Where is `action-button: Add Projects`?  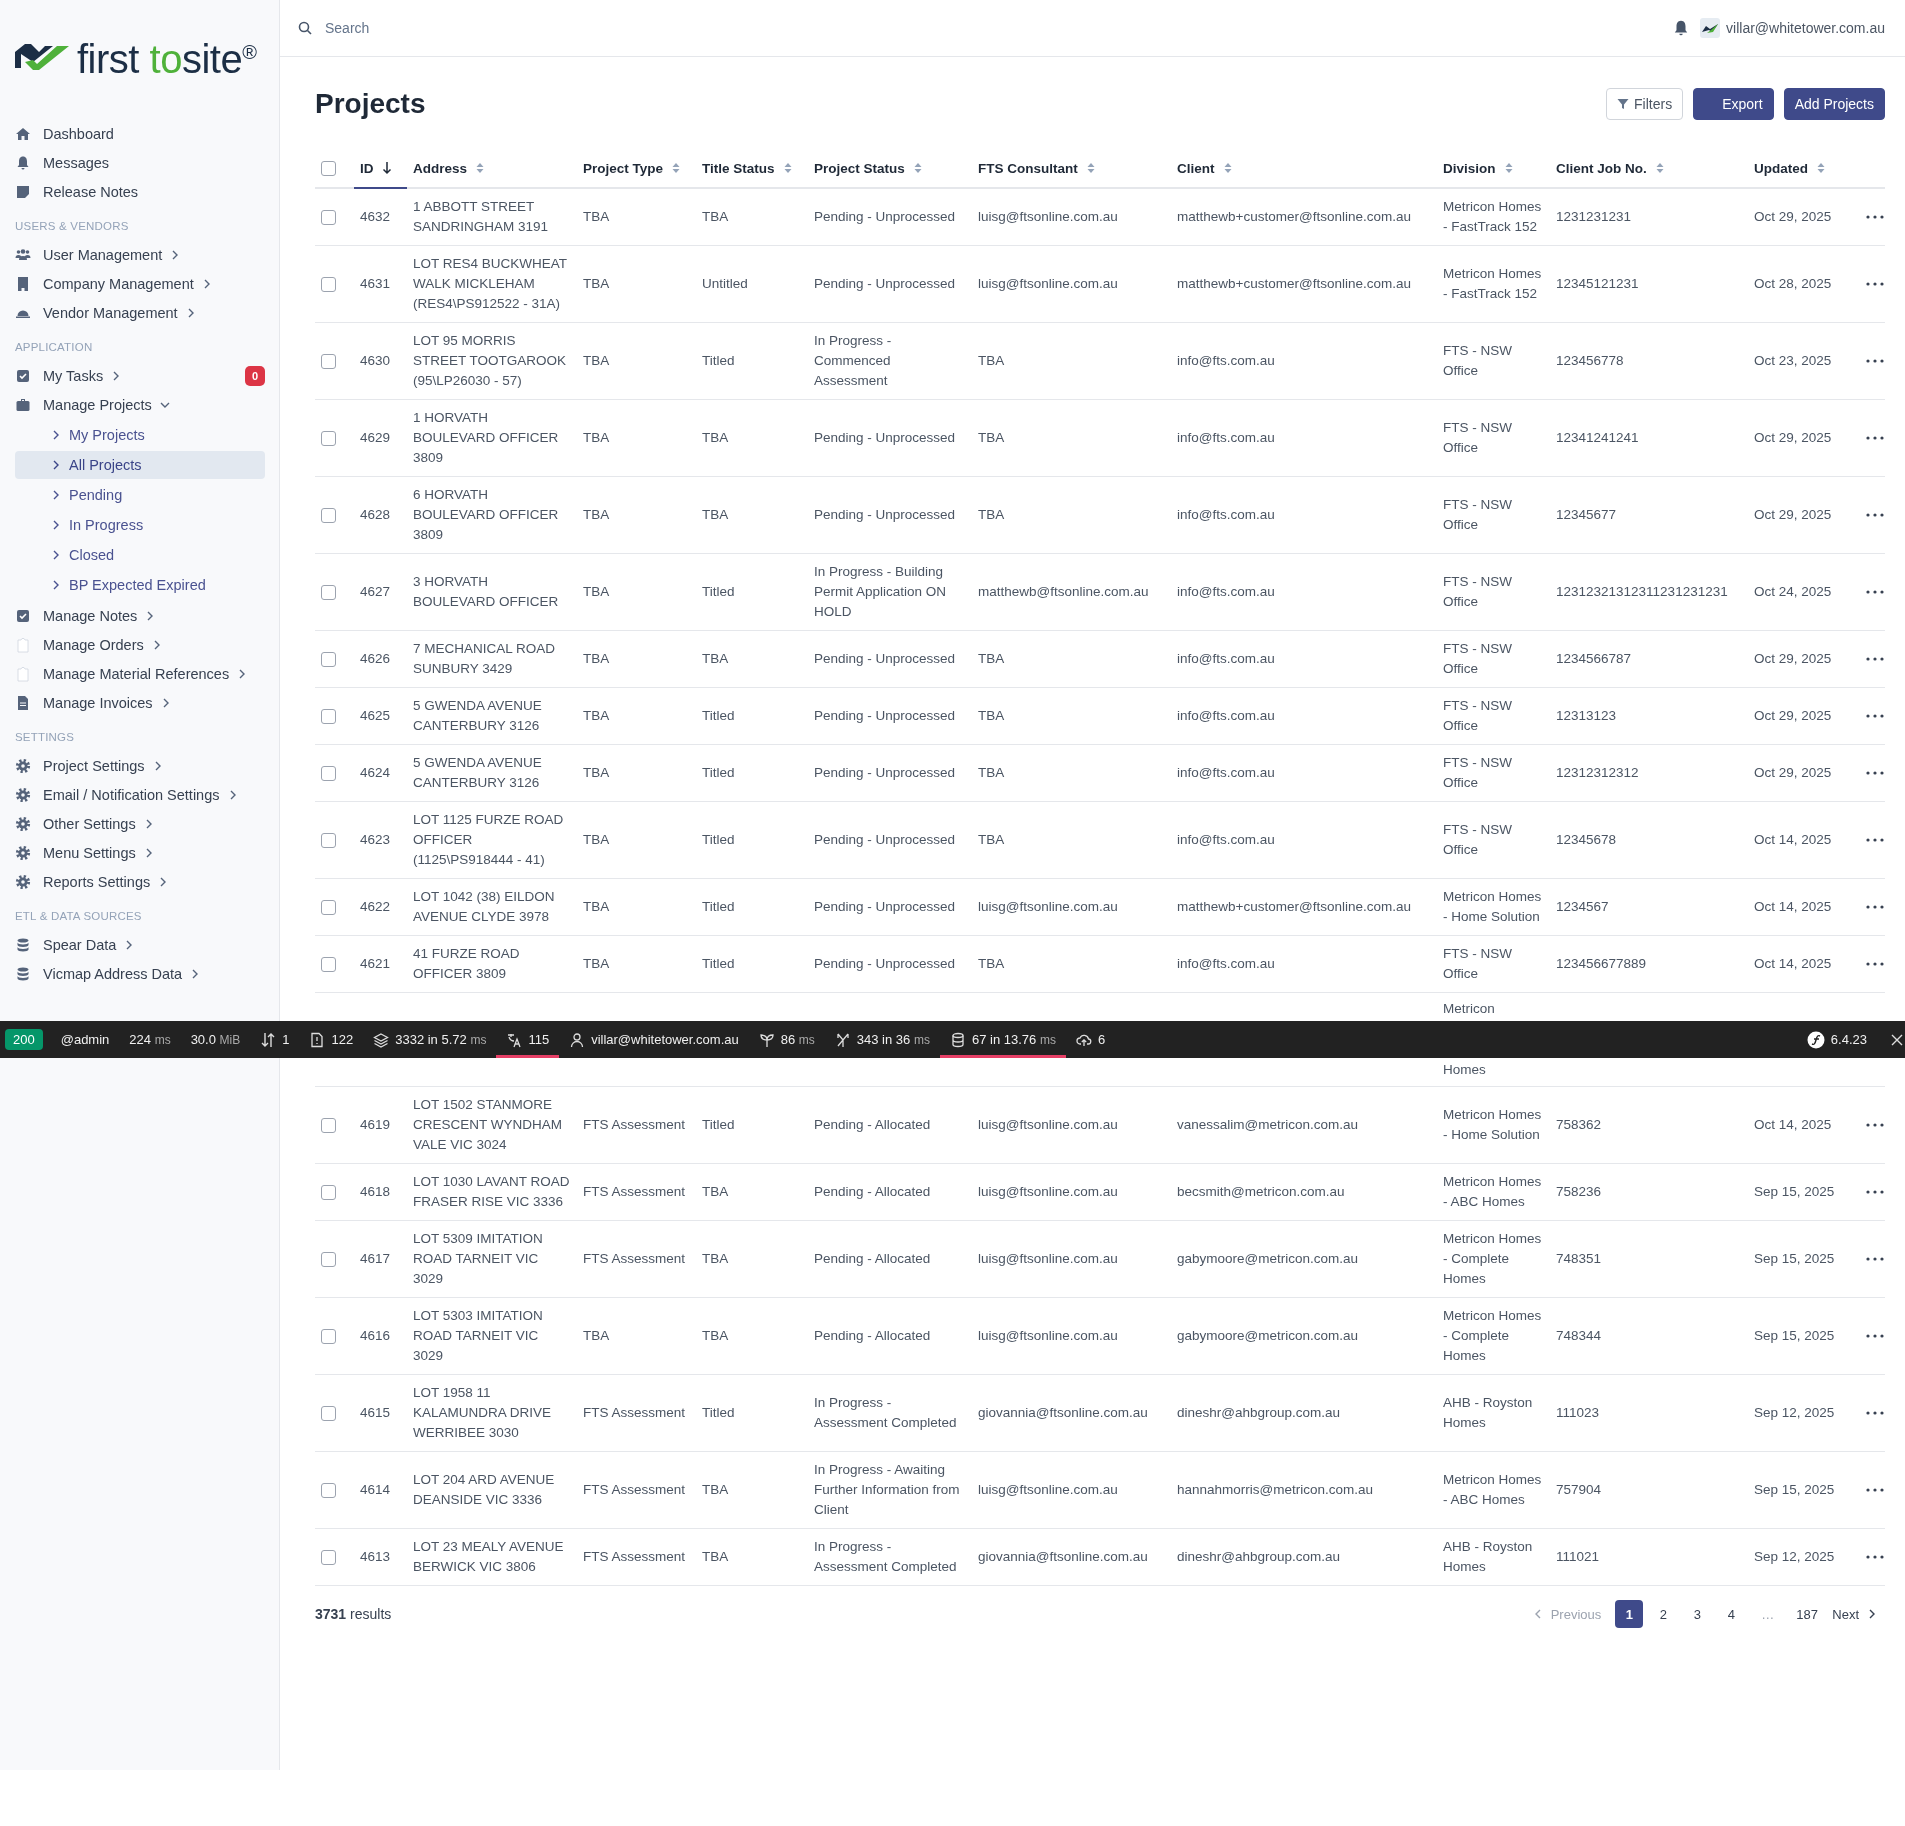
action-button: Add Projects is located at coordinates (1834, 104).